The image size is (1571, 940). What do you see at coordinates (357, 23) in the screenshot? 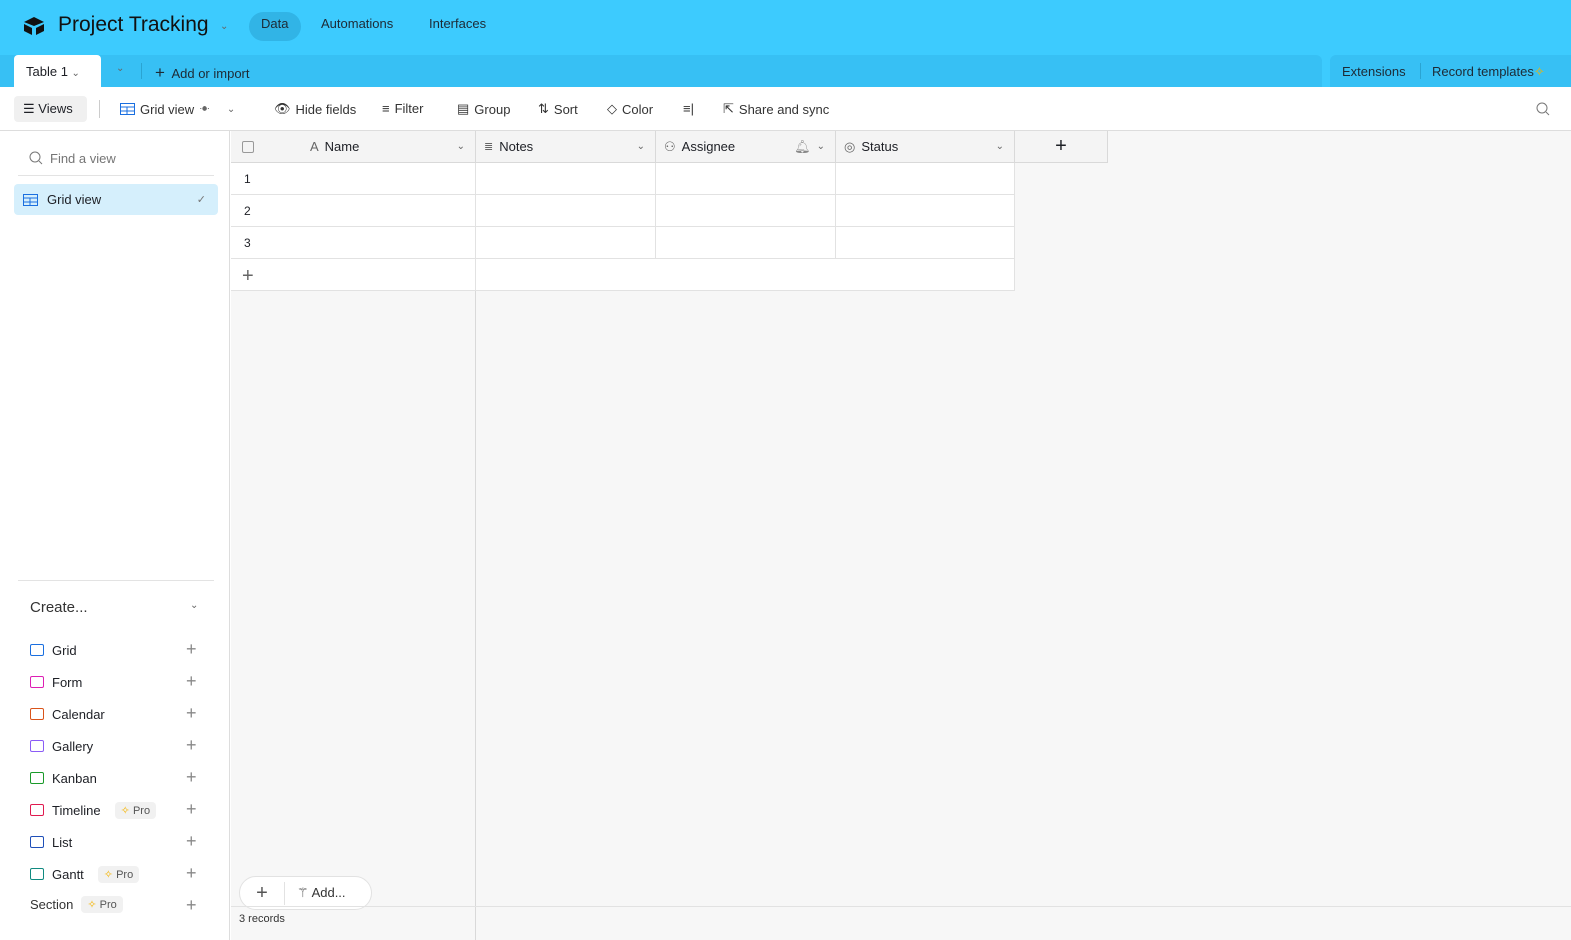
I see `nav-automations: Automations` at bounding box center [357, 23].